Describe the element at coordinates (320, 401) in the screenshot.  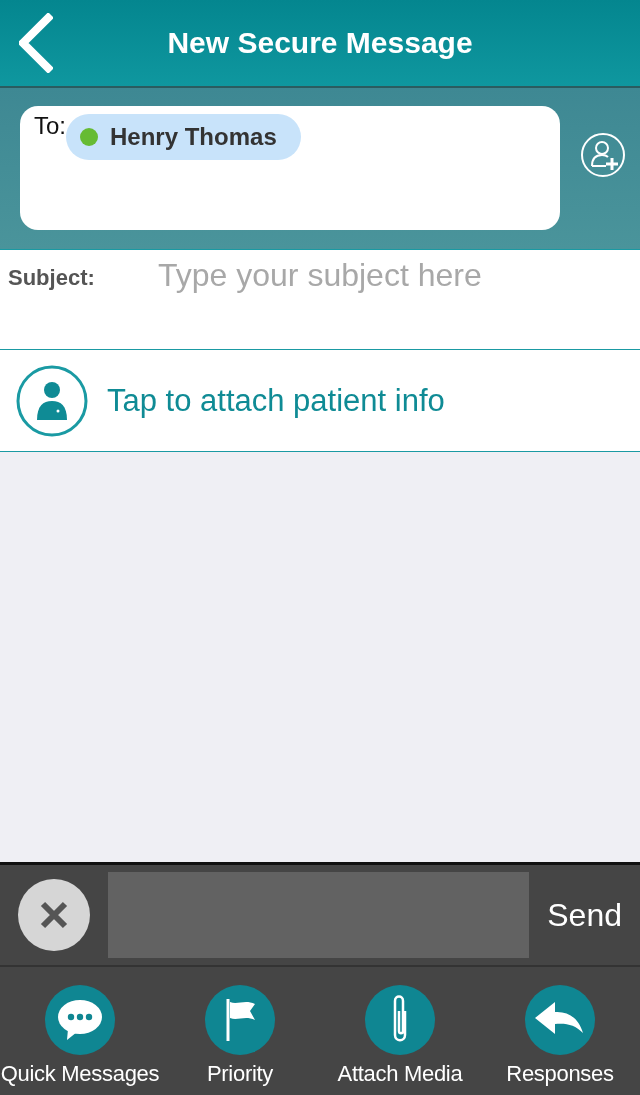
I see `attach-patient-row: Tap to attach patient info` at that location.